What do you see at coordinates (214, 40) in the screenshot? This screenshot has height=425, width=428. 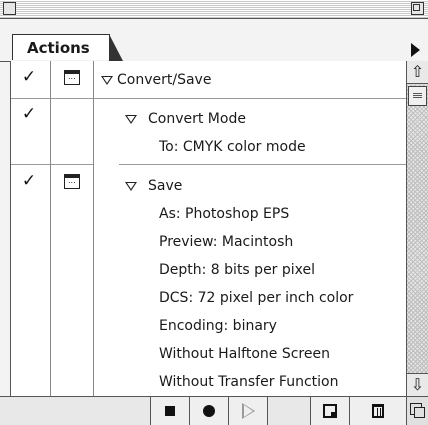 I see `tab-row: Actions` at bounding box center [214, 40].